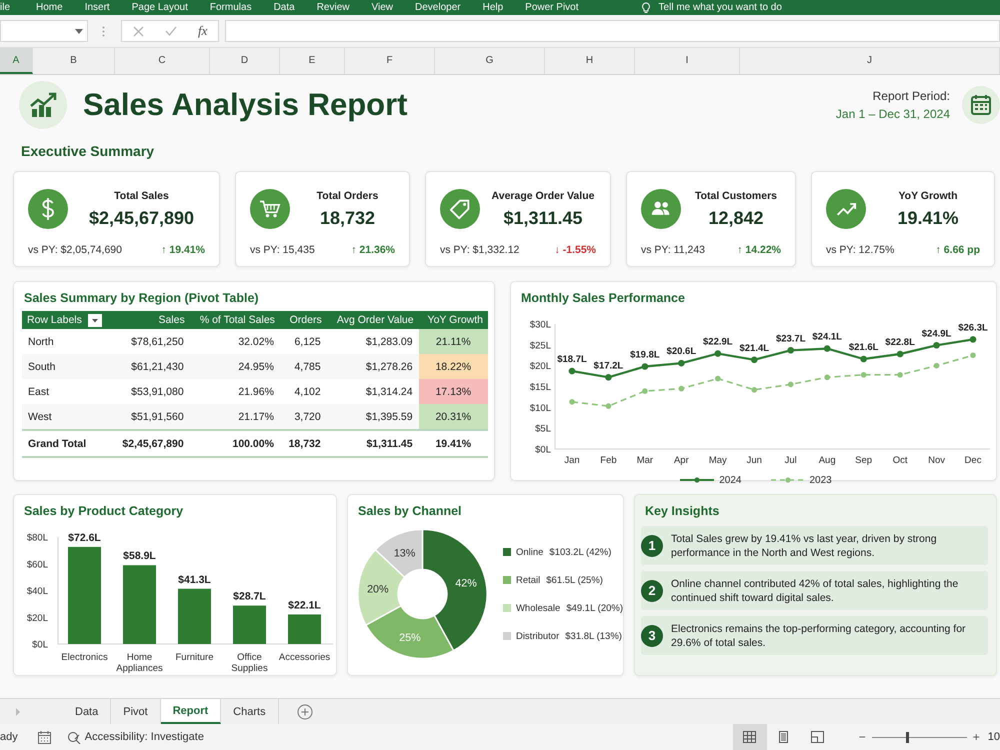  What do you see at coordinates (681, 460) in the screenshot?
I see `axis-label: Apr` at bounding box center [681, 460].